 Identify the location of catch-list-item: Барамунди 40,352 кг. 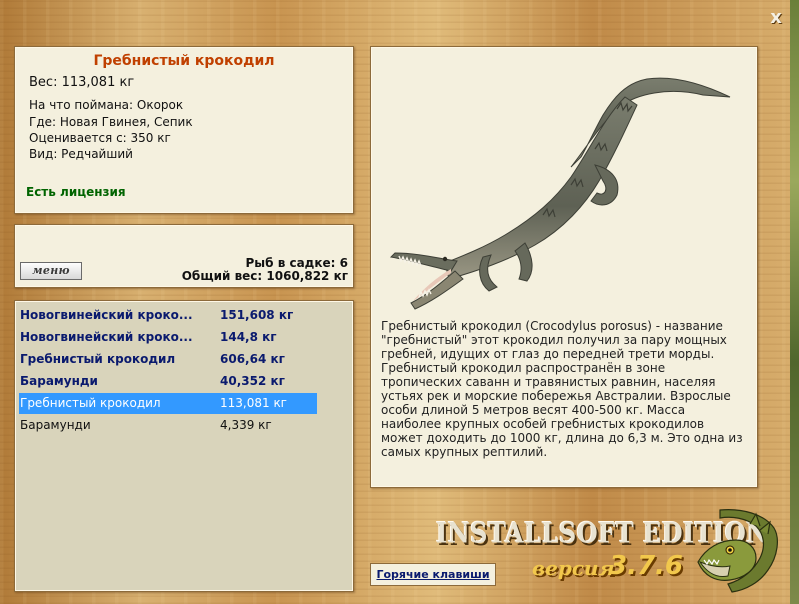
(168, 381).